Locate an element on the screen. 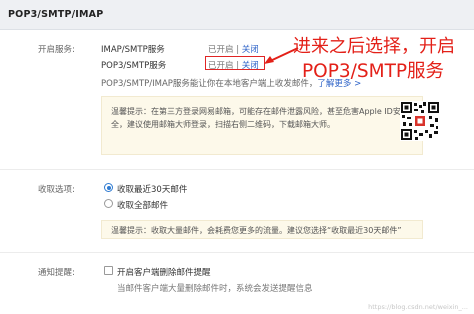  tip2-text: 温馨提示：收取大量邮件，会耗费您更多的流量。建议您选择“收取最近30天邮件” is located at coordinates (256, 230).